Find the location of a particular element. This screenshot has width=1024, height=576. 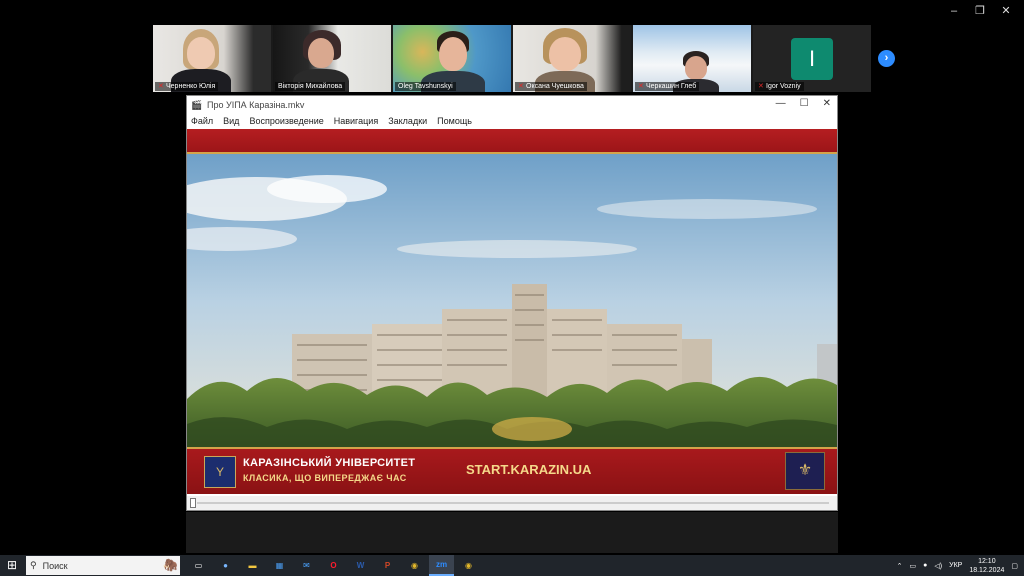

share-area-background is located at coordinates (512, 532).